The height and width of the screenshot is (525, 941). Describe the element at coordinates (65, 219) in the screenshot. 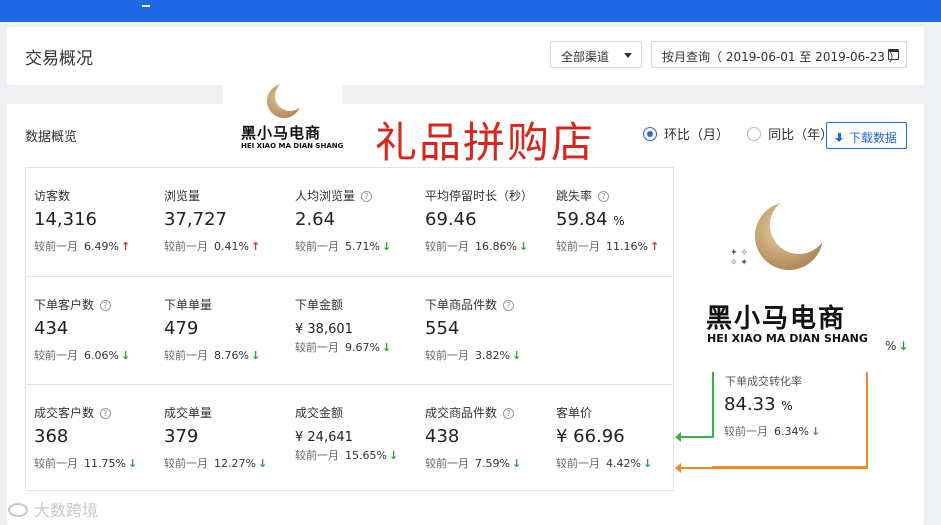

I see `metric-value: 14,316` at that location.